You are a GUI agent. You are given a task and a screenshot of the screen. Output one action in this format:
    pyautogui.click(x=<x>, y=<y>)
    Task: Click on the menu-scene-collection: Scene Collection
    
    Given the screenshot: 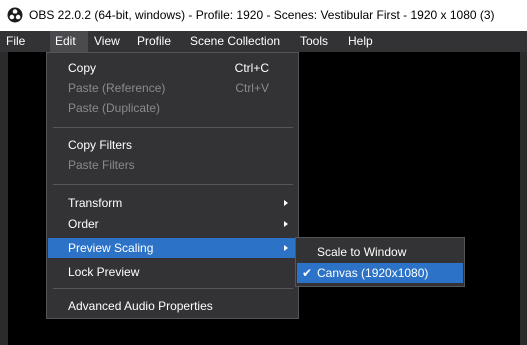 What is the action you would take?
    pyautogui.click(x=235, y=41)
    